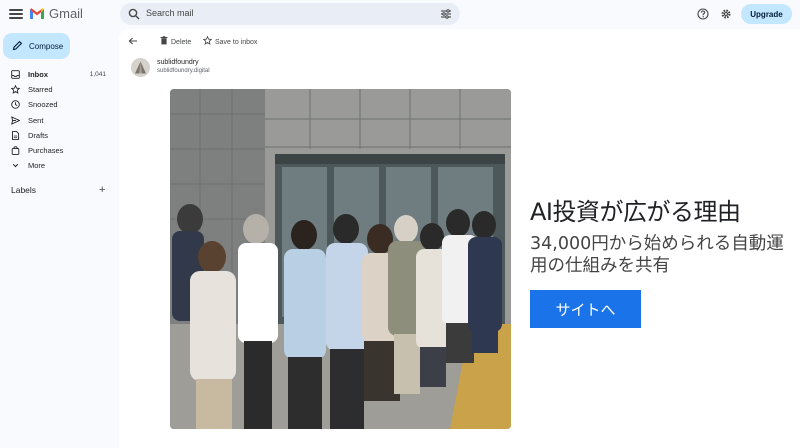 The width and height of the screenshot is (800, 448). I want to click on main-menu-icon, so click(16, 14).